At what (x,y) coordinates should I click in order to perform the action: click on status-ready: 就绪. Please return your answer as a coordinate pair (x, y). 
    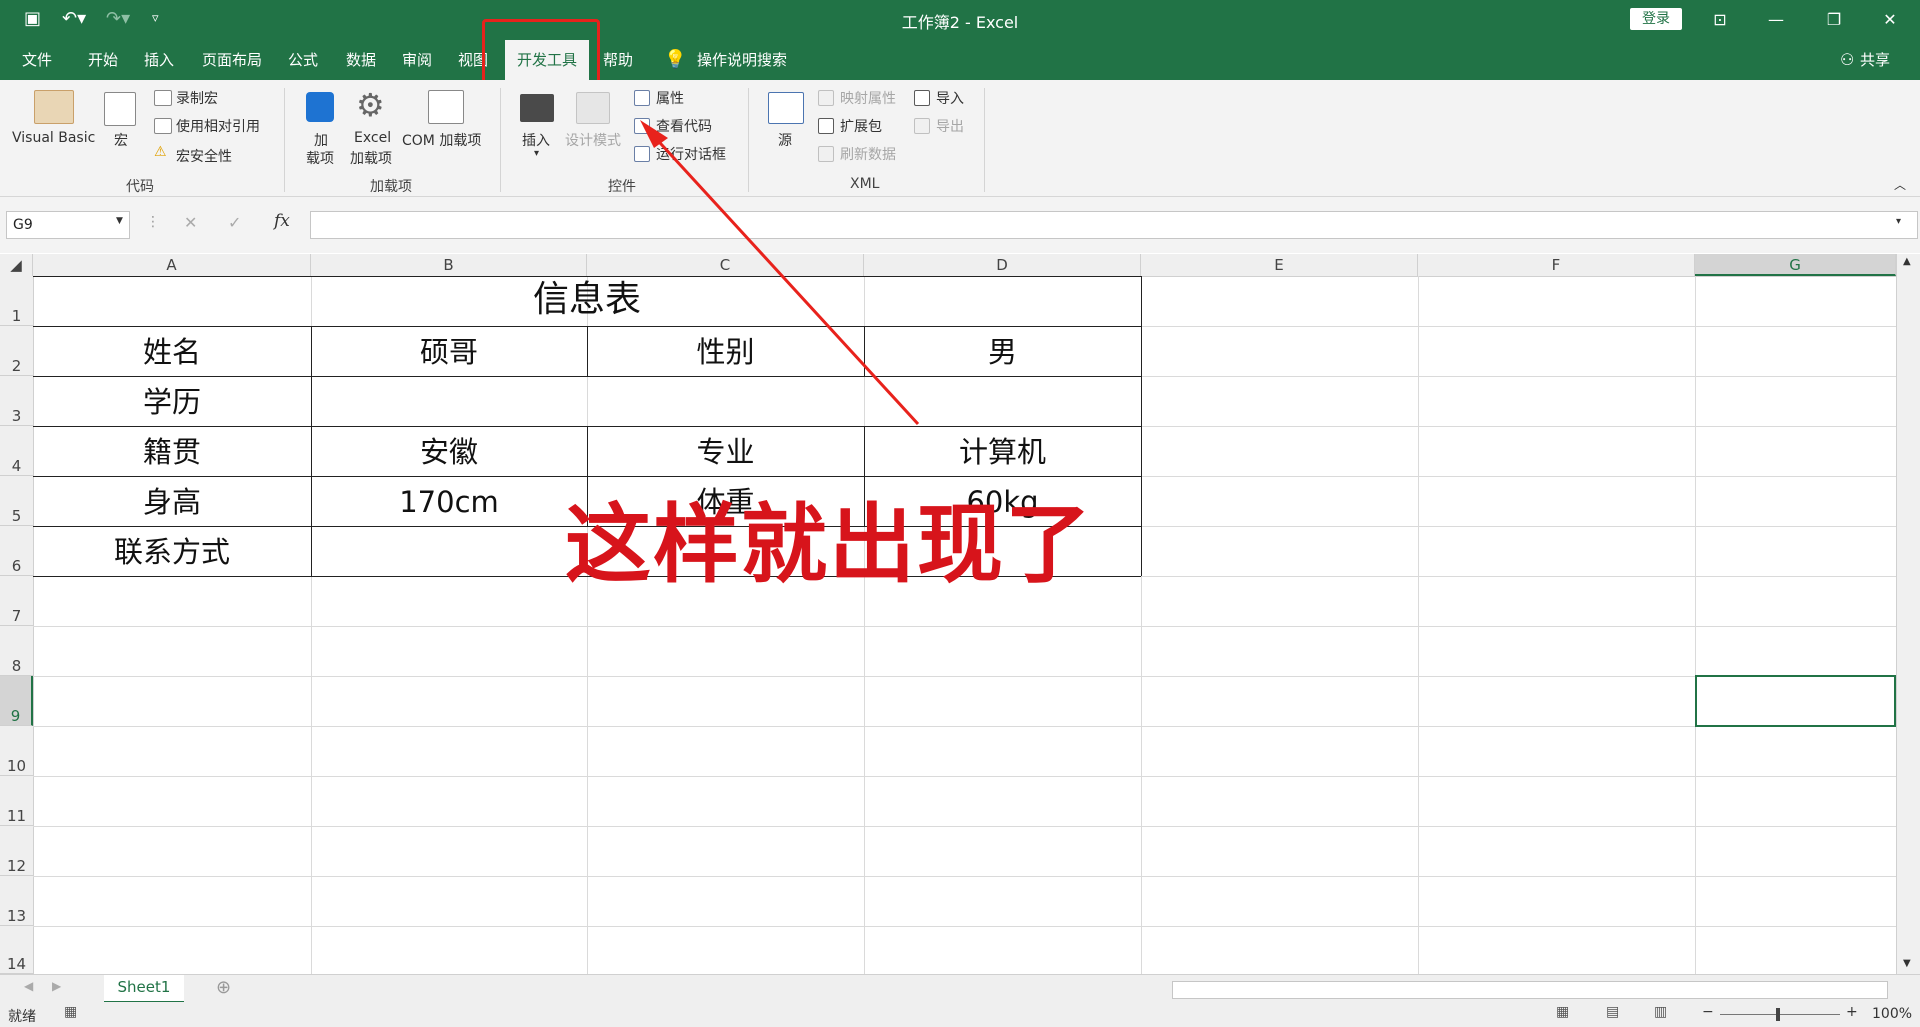
    Looking at the image, I should click on (22, 1017).